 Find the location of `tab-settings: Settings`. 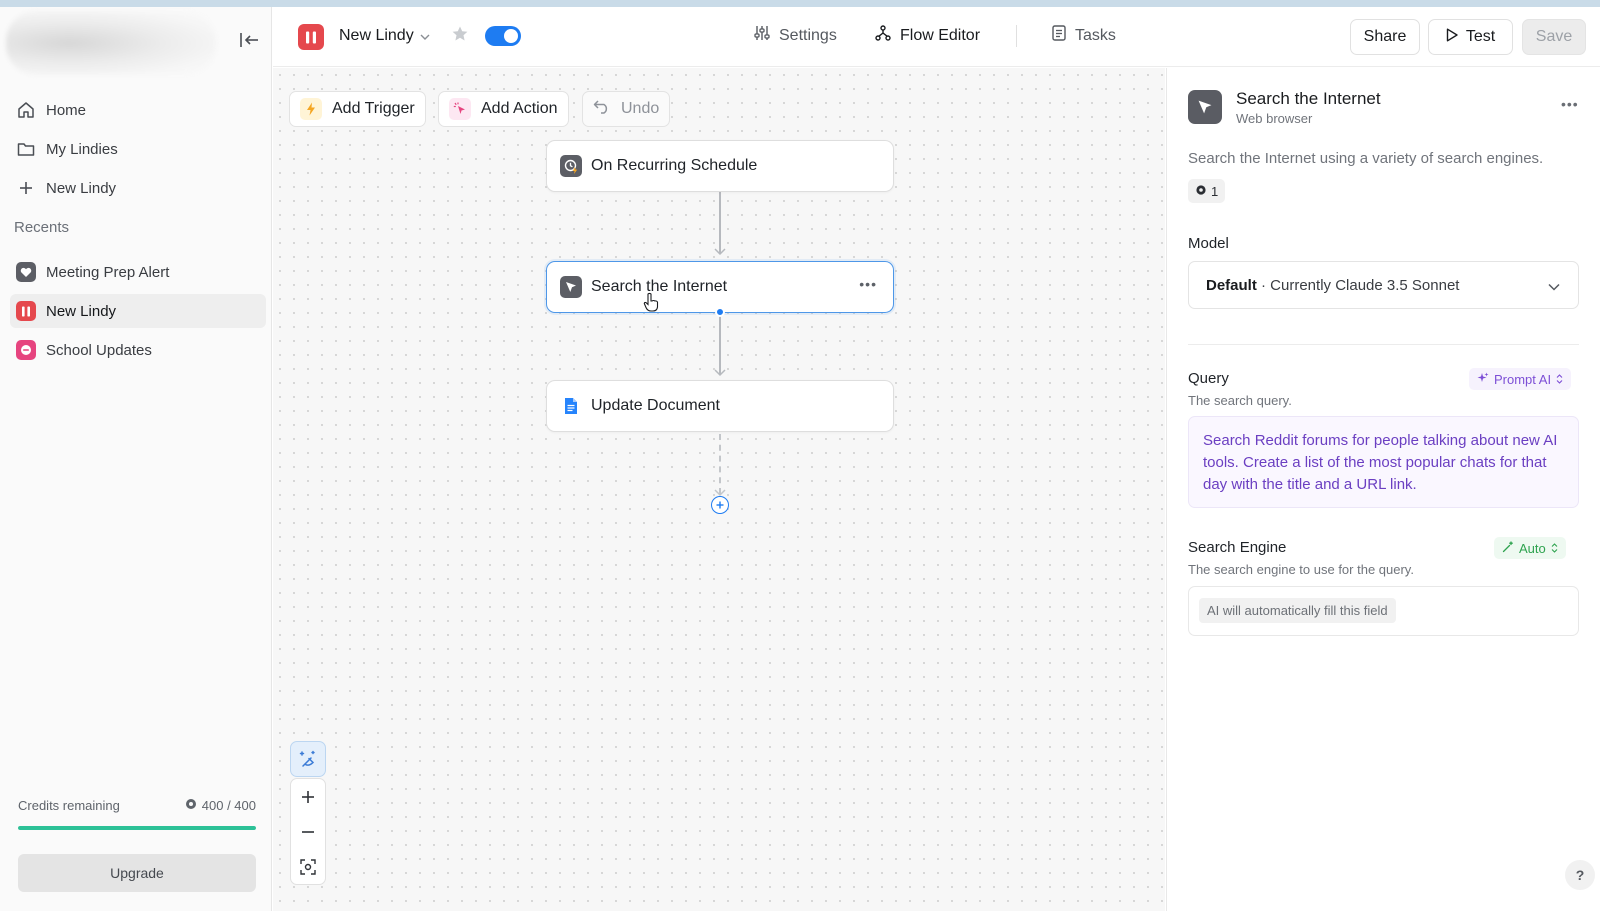

tab-settings: Settings is located at coordinates (795, 35).